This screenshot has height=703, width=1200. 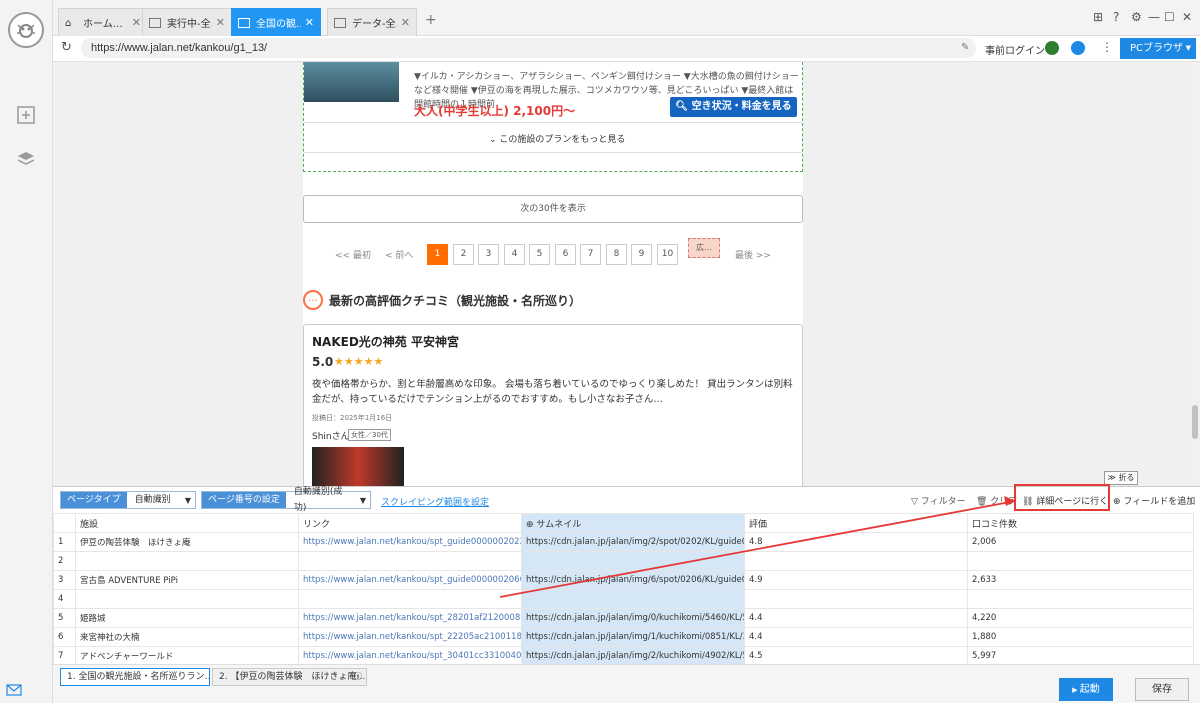 I want to click on scrollbar-thumb, so click(x=1195, y=422).